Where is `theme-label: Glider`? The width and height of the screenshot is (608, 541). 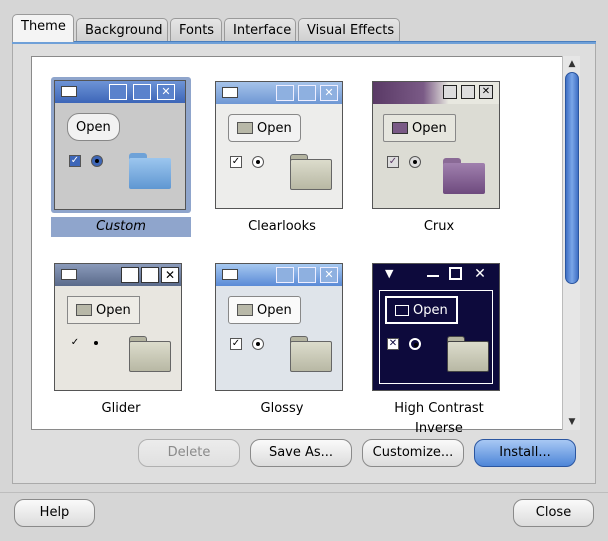 theme-label: Glider is located at coordinates (121, 408).